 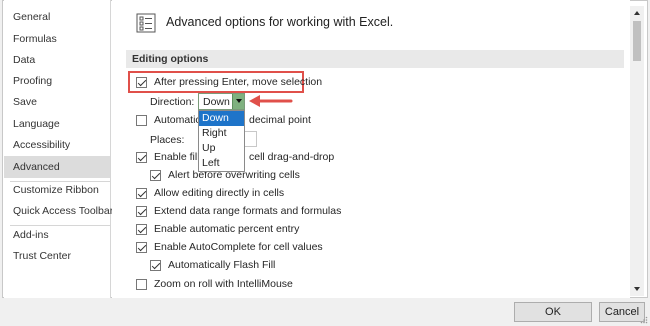 What do you see at coordinates (271, 101) in the screenshot?
I see `annotation-arrow-icon` at bounding box center [271, 101].